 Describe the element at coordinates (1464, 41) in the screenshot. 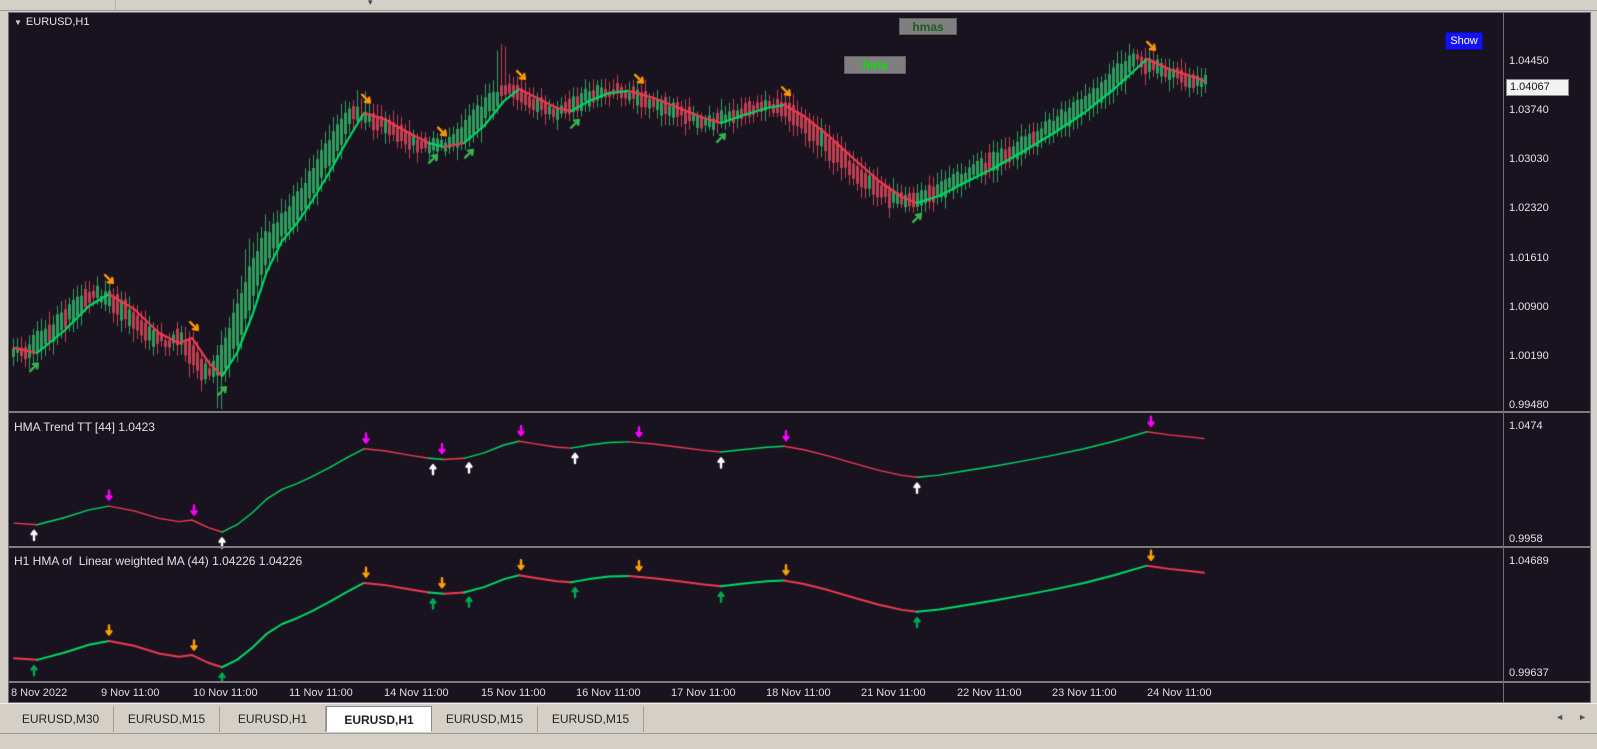

I see `show-button: Show` at that location.